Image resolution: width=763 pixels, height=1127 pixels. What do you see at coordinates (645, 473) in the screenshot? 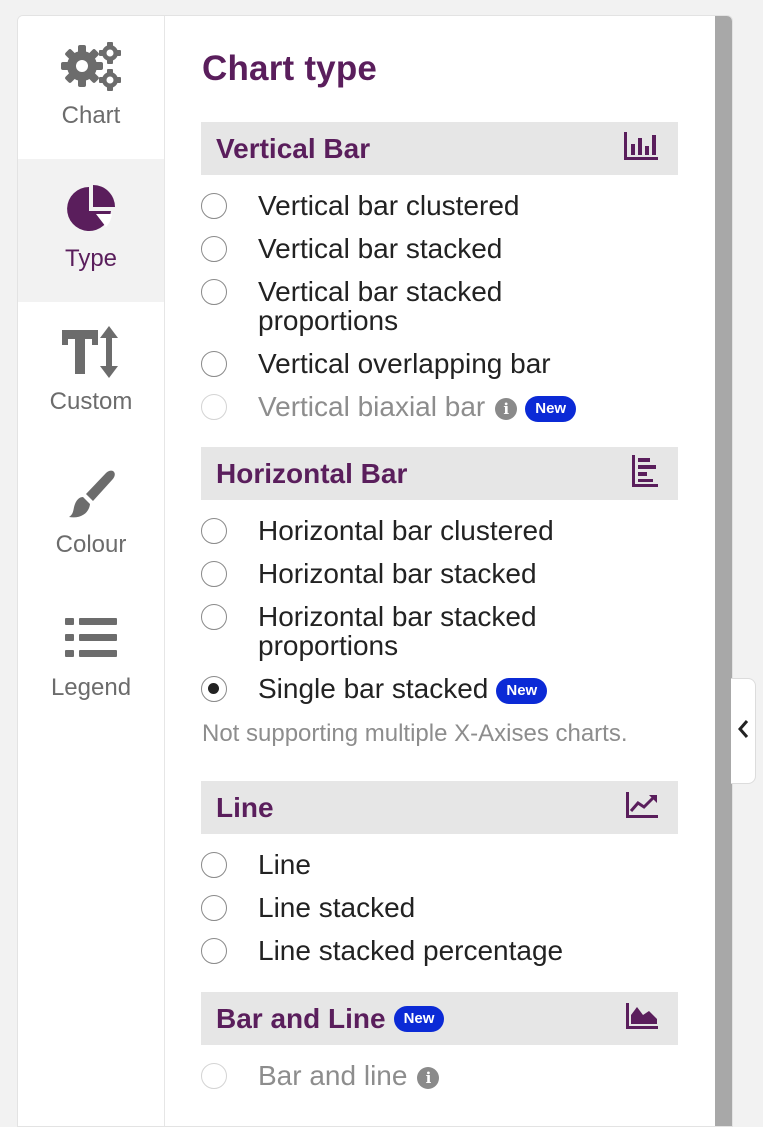
I see `horizontal-bar-chart-icon` at bounding box center [645, 473].